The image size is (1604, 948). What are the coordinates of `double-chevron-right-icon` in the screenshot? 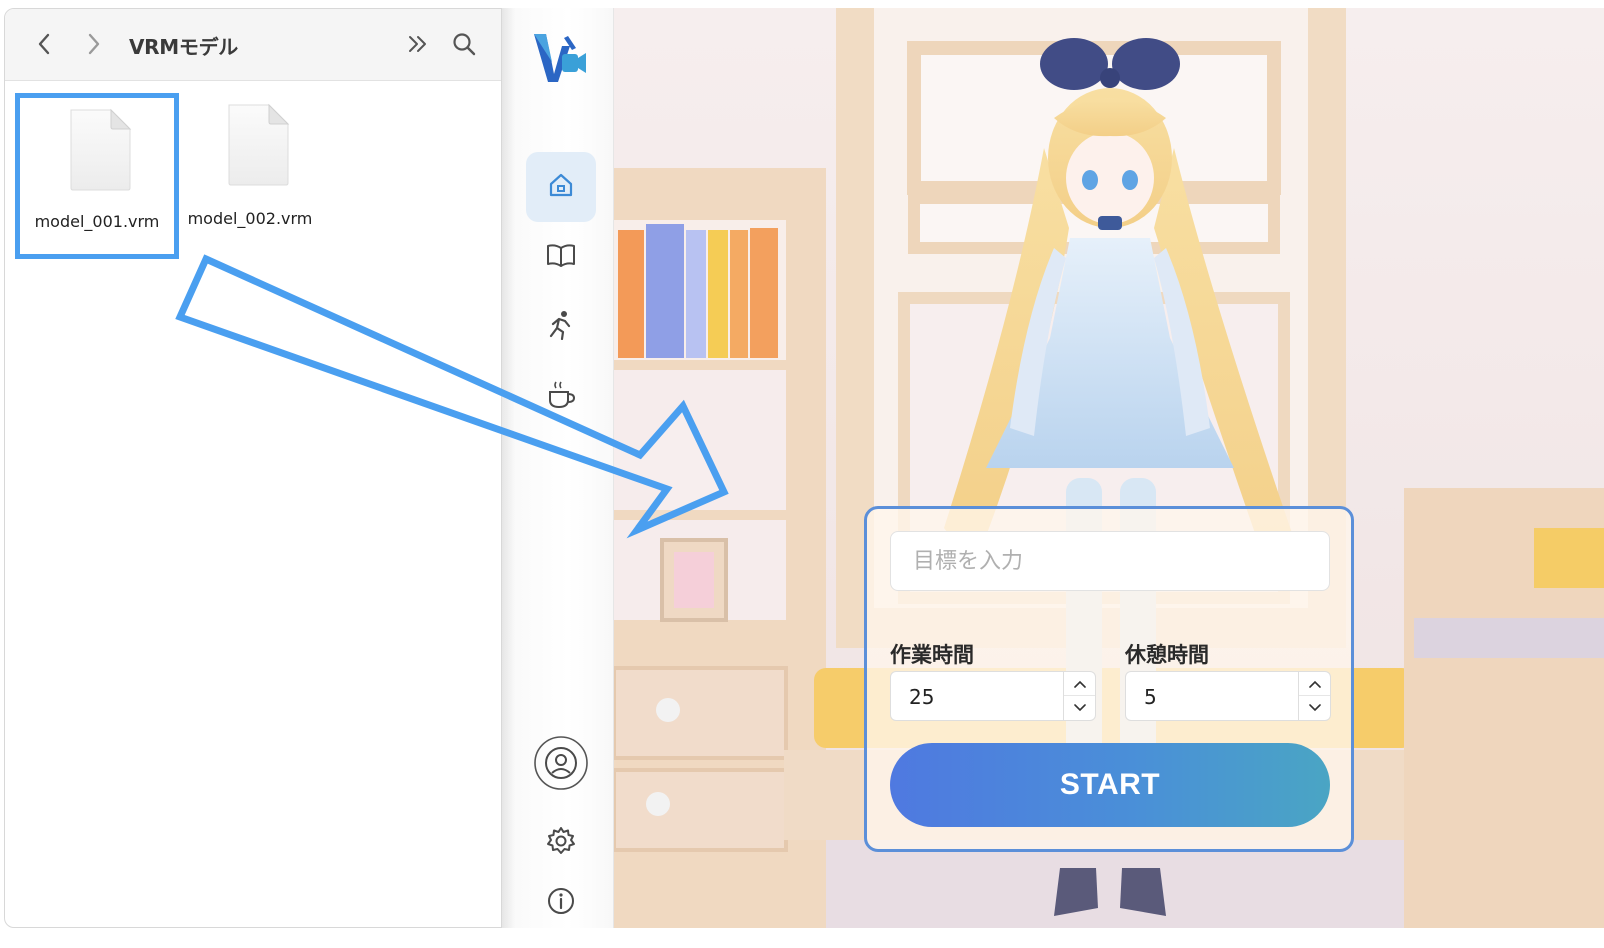 It's located at (418, 44).